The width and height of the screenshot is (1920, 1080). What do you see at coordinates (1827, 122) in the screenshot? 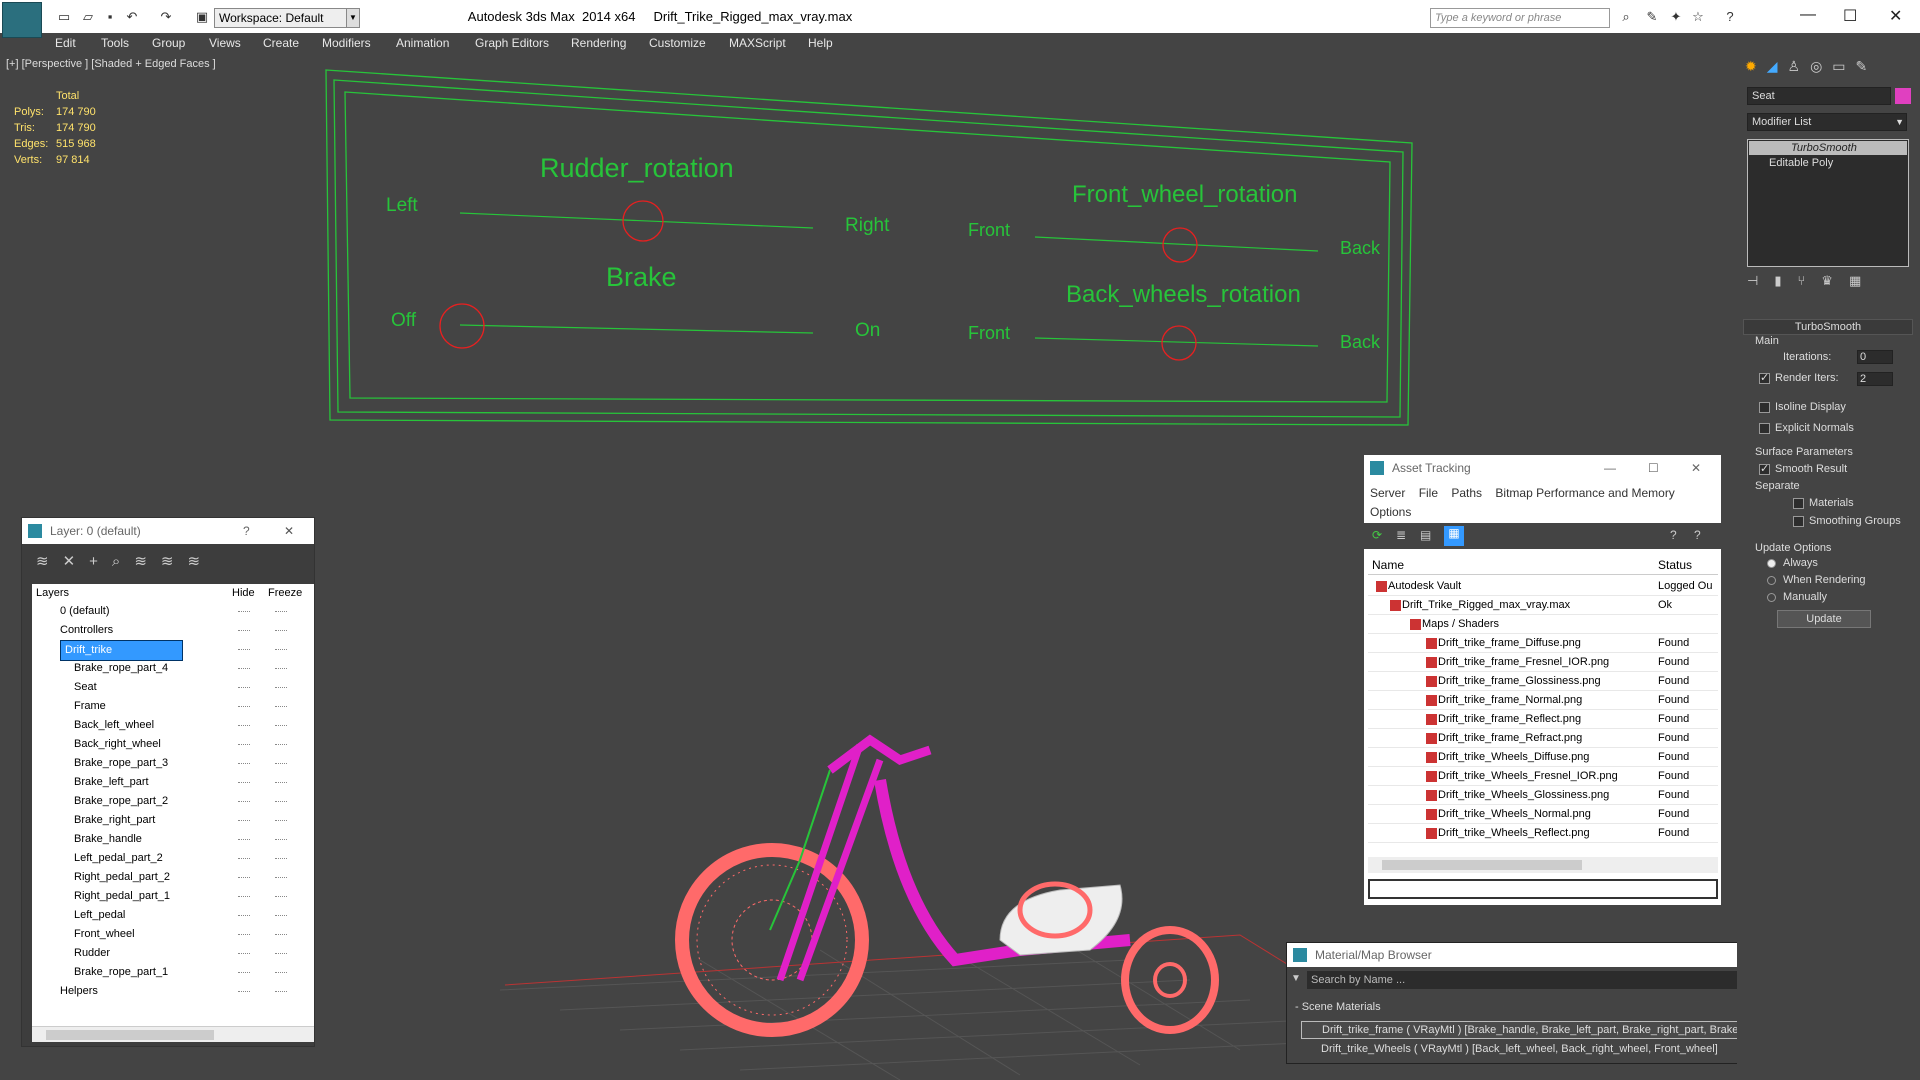
I see `modifier-list-dropdown: Modifier List ▼` at bounding box center [1827, 122].